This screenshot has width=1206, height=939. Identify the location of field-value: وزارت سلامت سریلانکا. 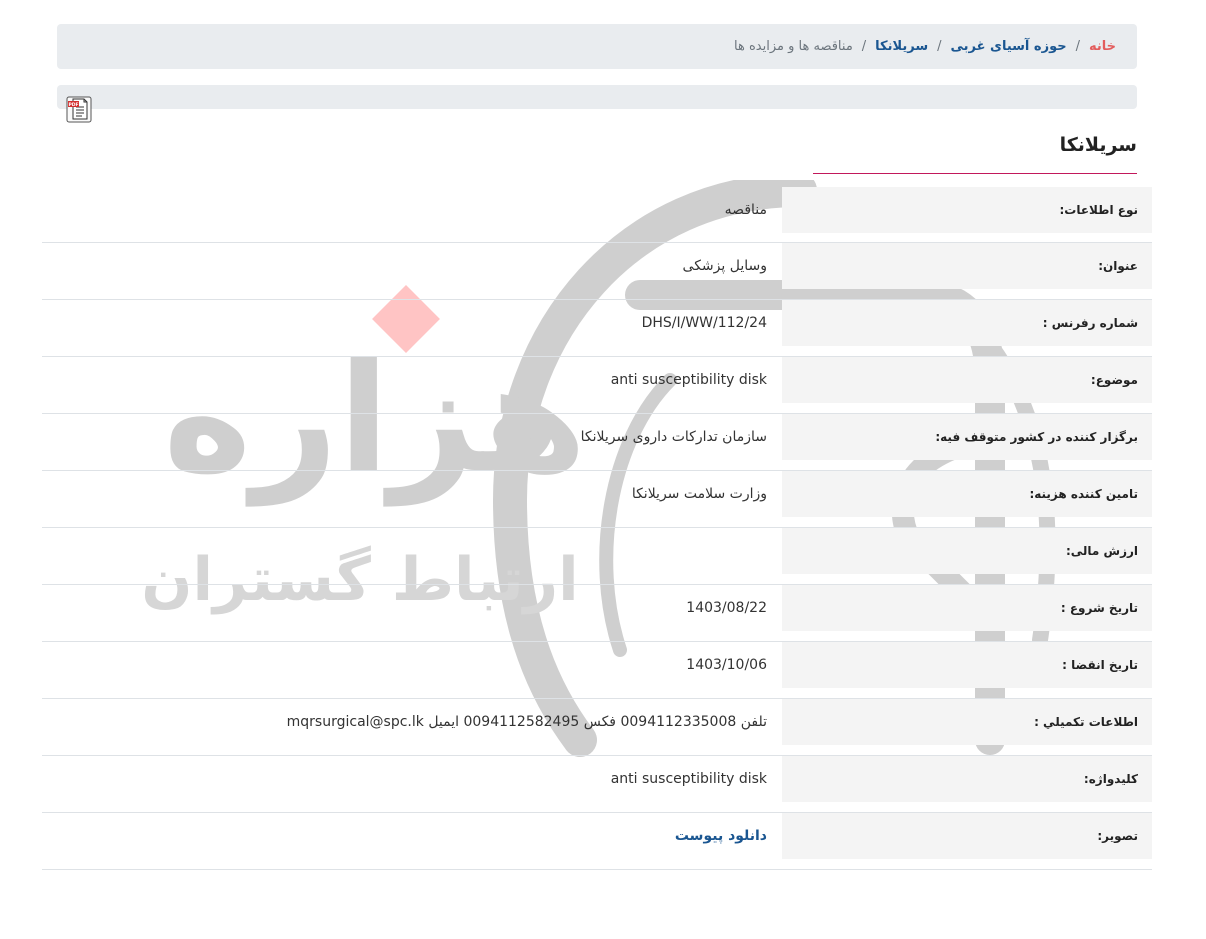
(699, 494).